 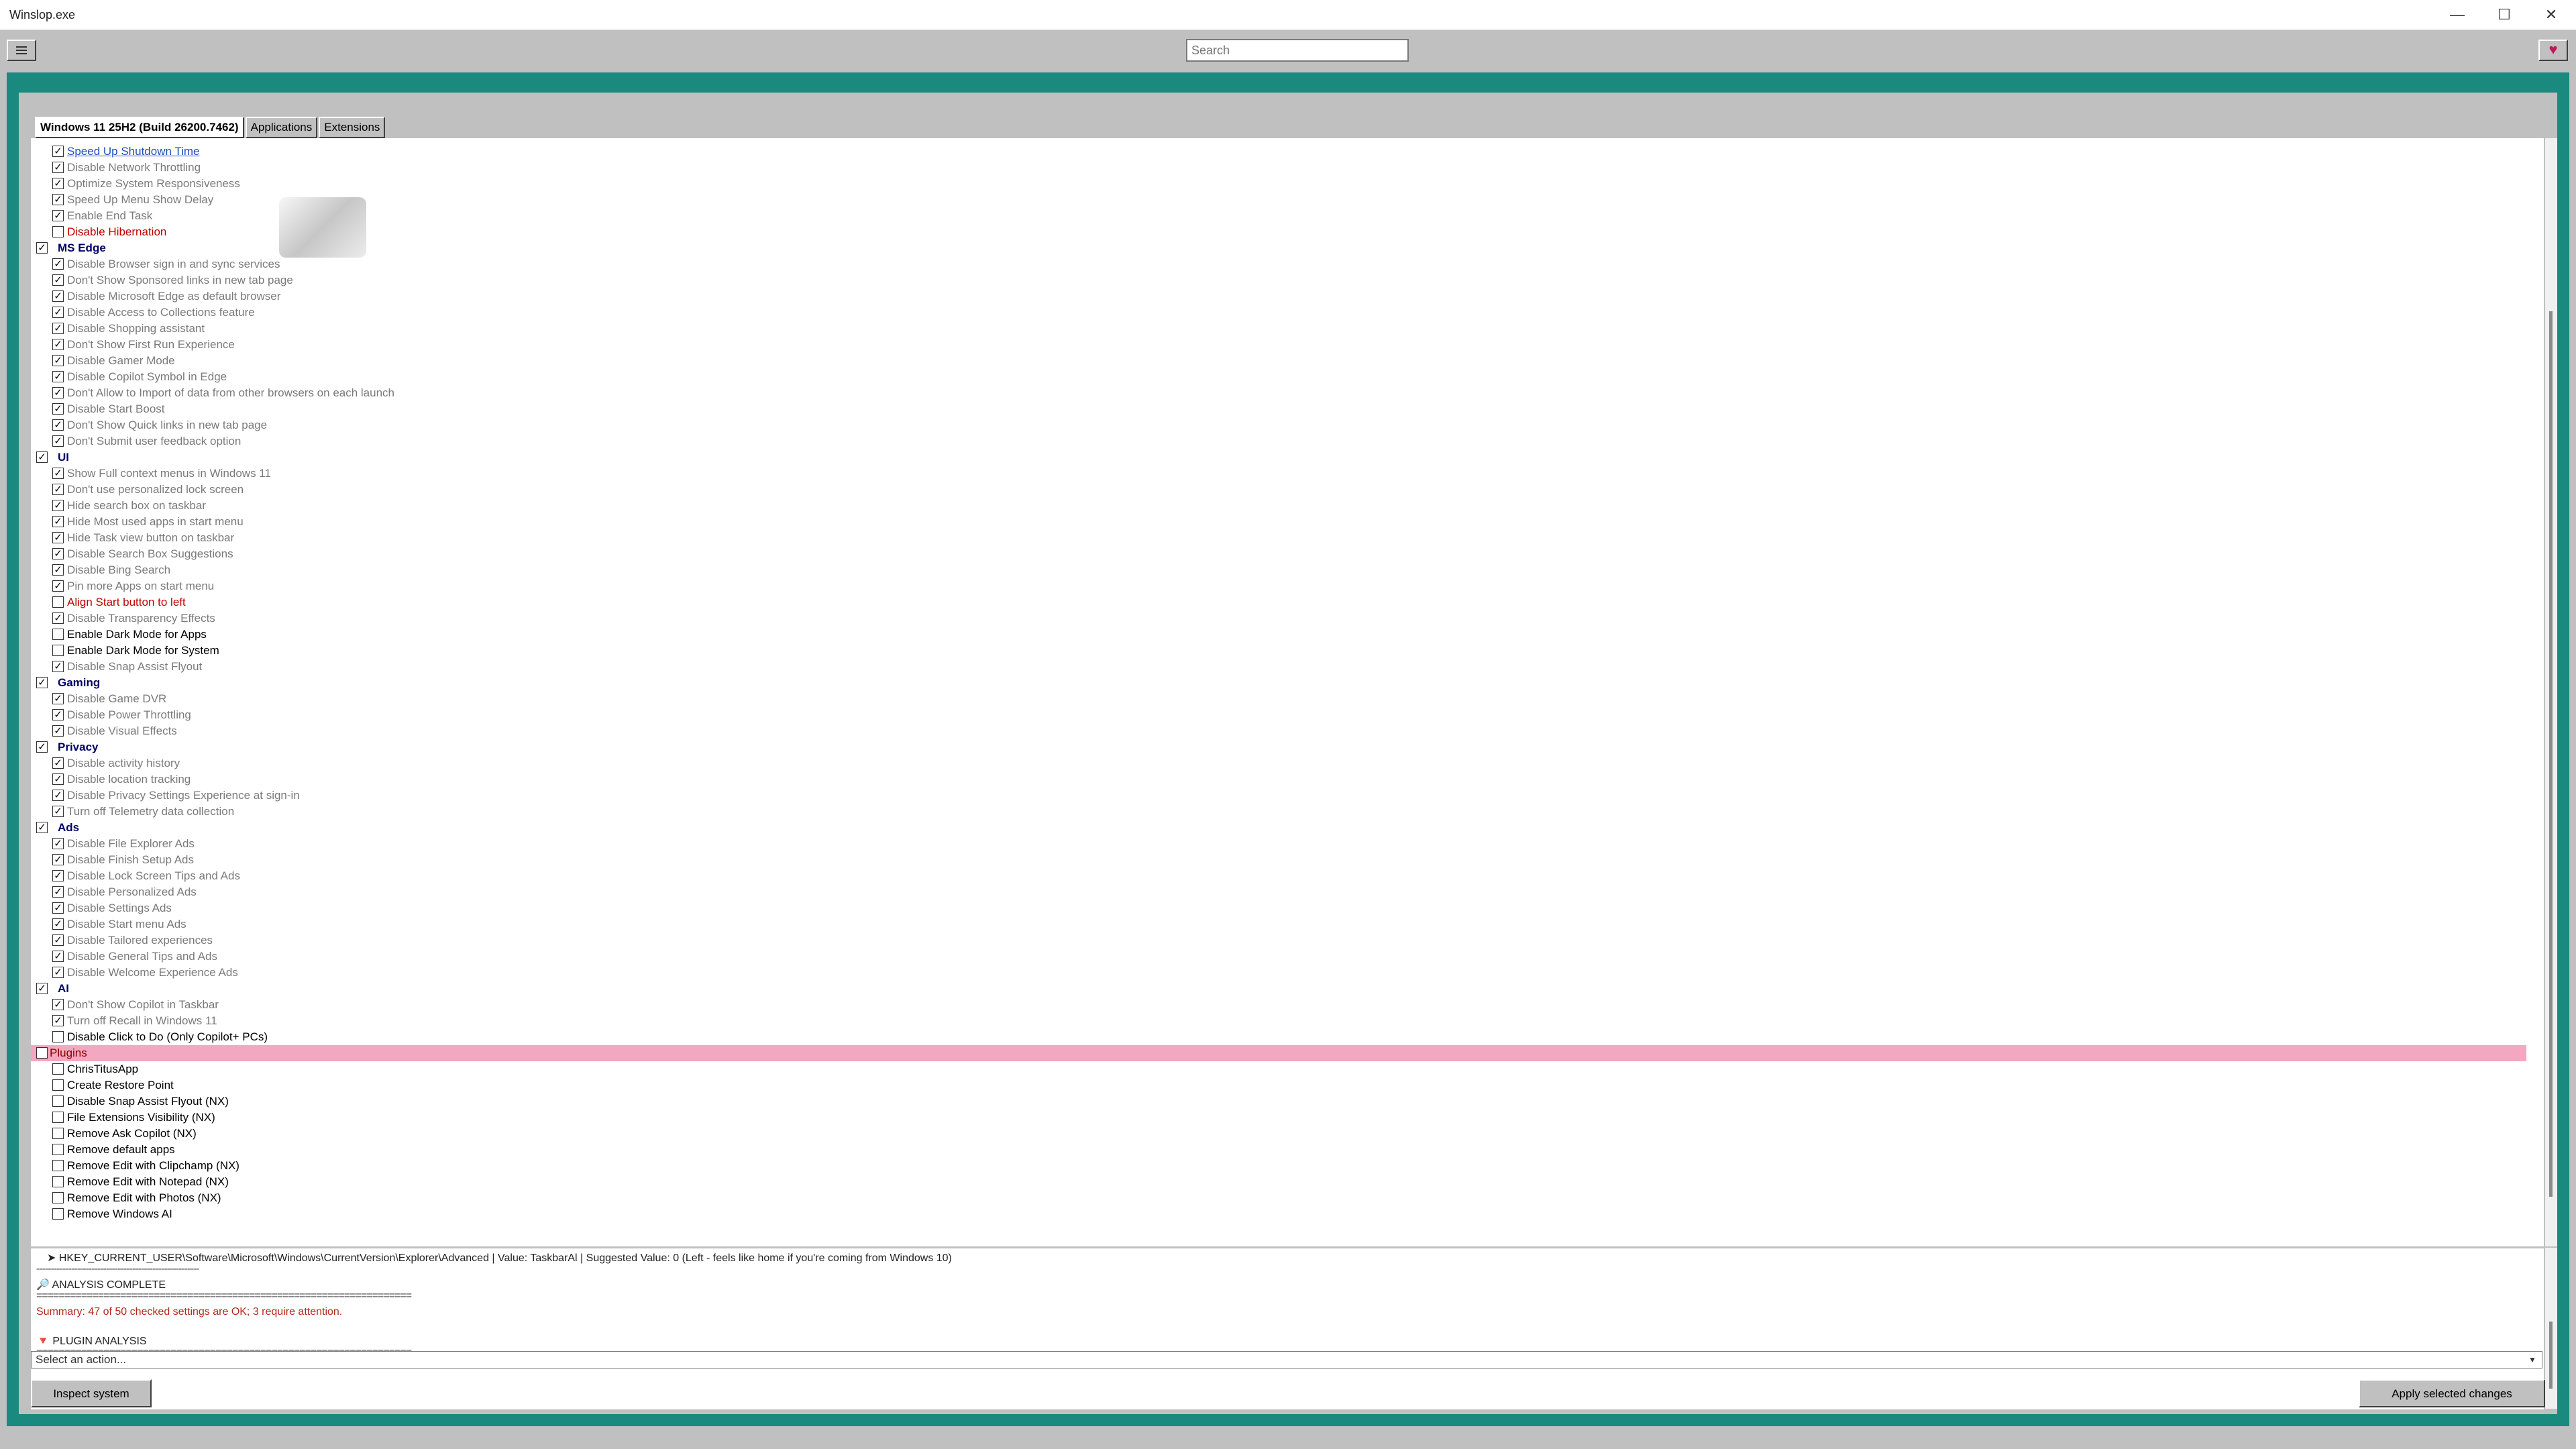 I want to click on setting-row: Remove Ask Copilot (NX), so click(x=1278, y=1134).